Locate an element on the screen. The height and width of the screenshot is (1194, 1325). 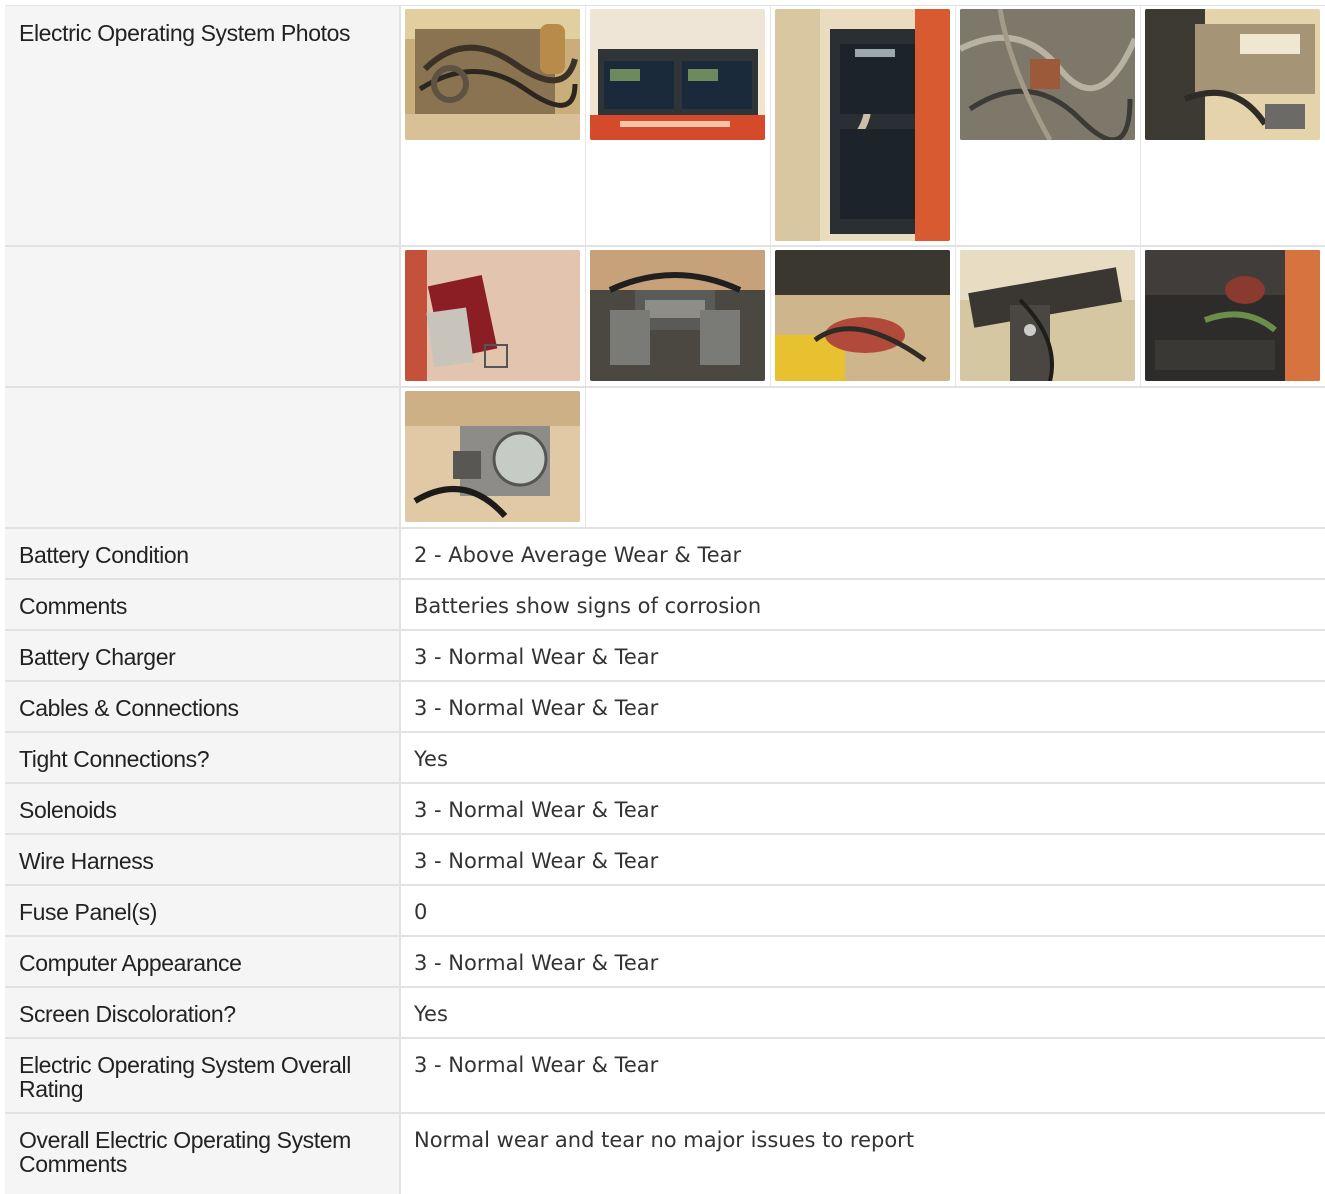
field-row-screen-discoloration: Screen Discoloration? Yes is located at coordinates (665, 1013).